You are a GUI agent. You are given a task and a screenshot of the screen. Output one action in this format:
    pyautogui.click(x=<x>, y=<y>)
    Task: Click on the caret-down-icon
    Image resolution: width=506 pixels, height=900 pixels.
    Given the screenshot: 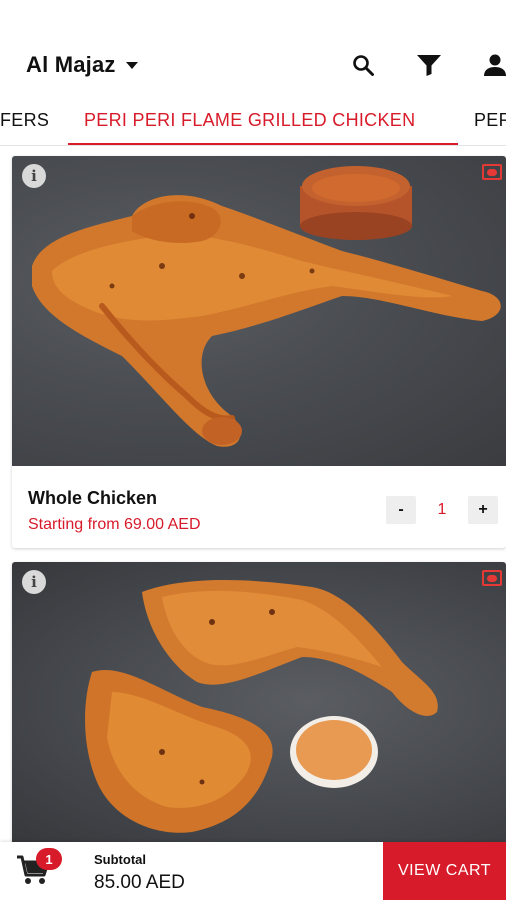 What is the action you would take?
    pyautogui.click(x=131, y=65)
    